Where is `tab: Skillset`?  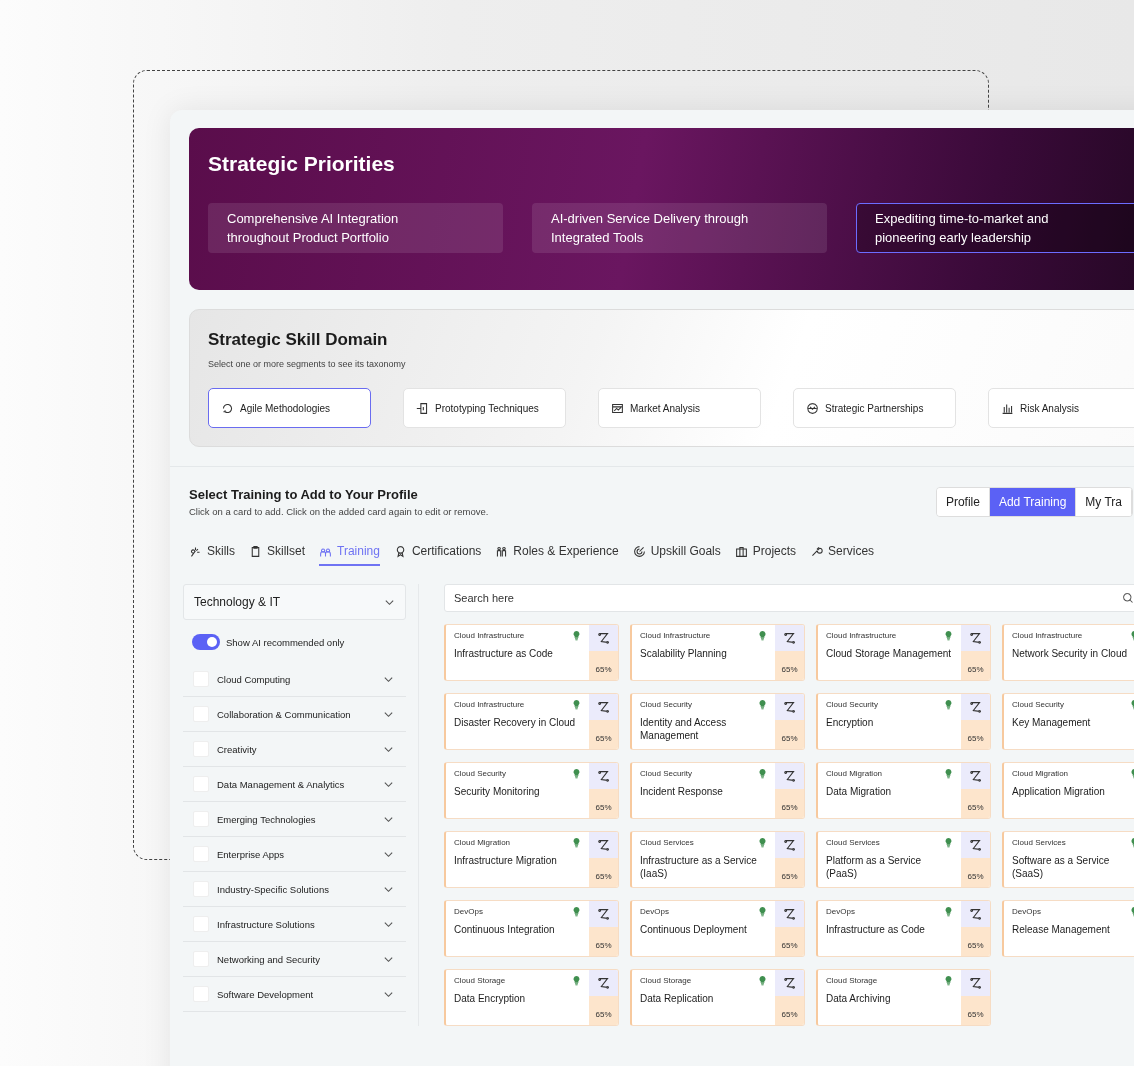 tab: Skillset is located at coordinates (277, 555).